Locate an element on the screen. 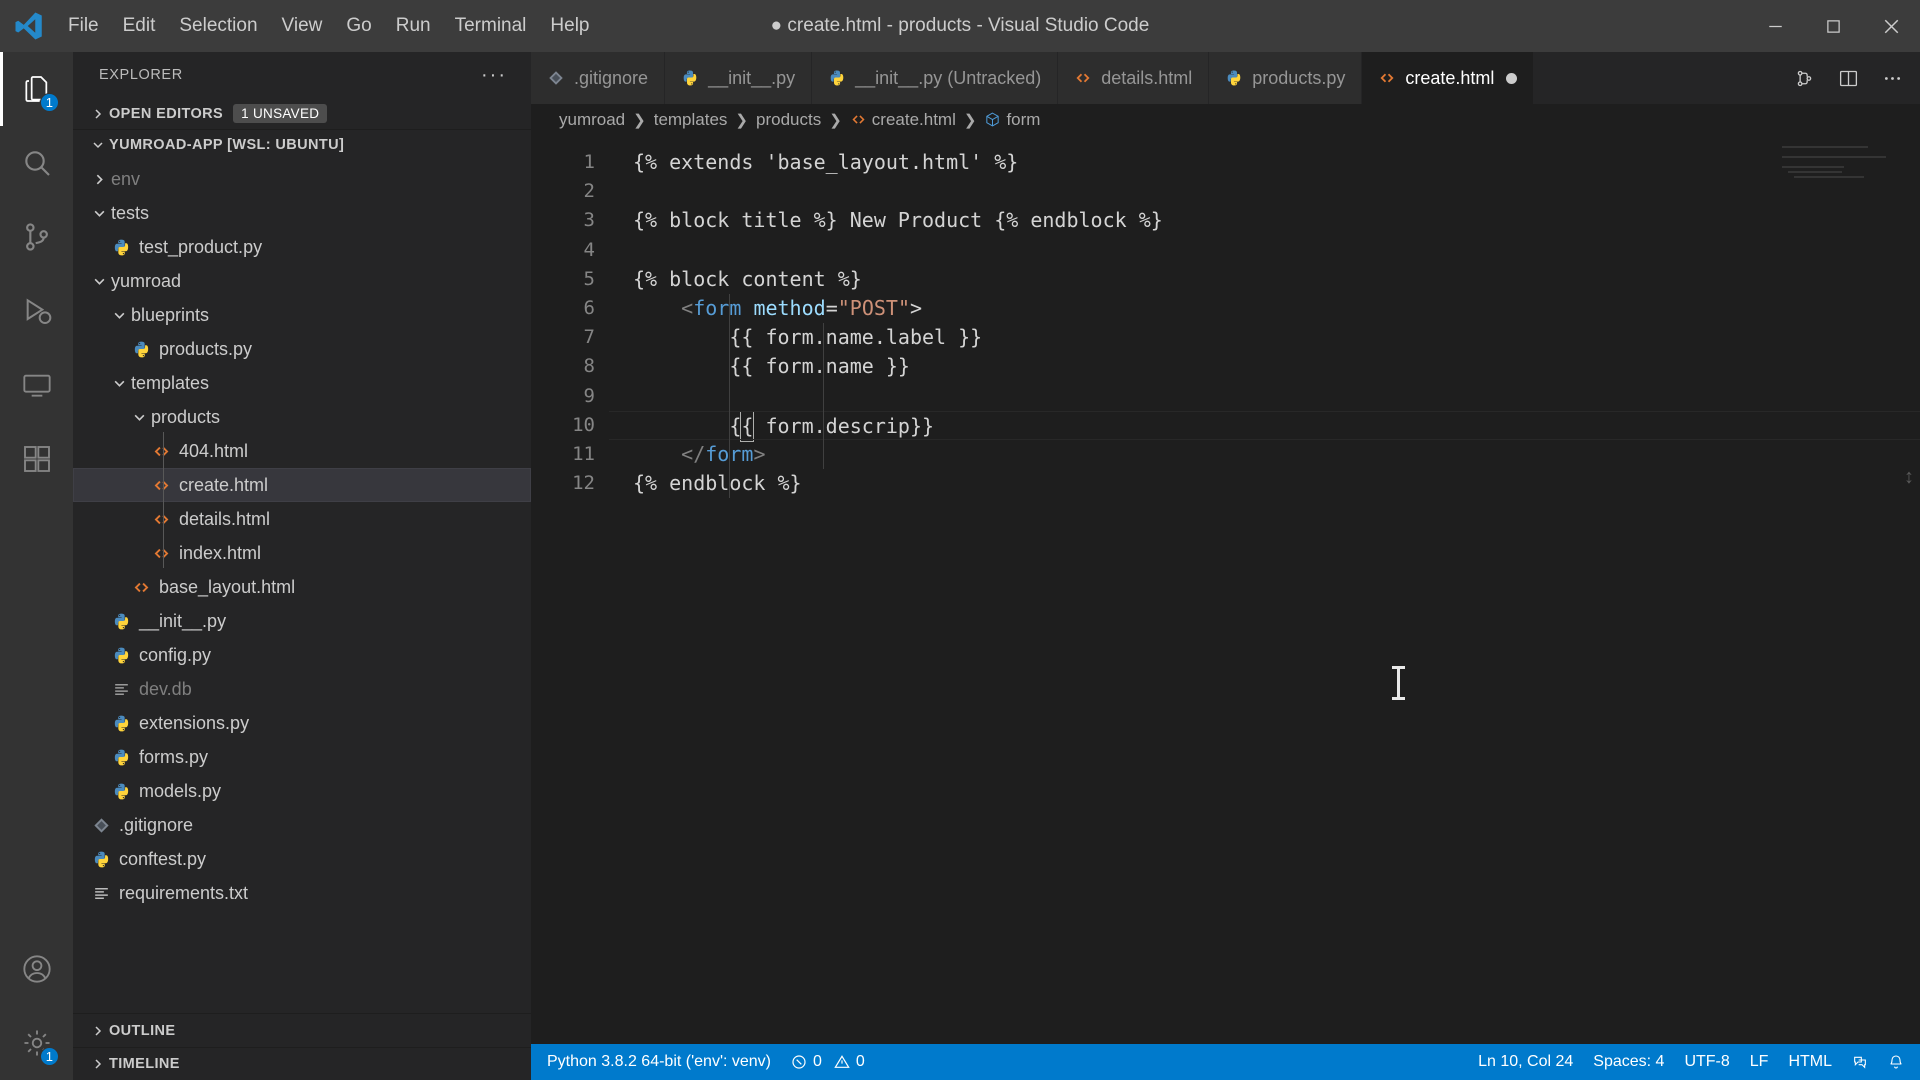 The width and height of the screenshot is (1920, 1080). tree-item-yumroad: yumroad is located at coordinates (302, 281).